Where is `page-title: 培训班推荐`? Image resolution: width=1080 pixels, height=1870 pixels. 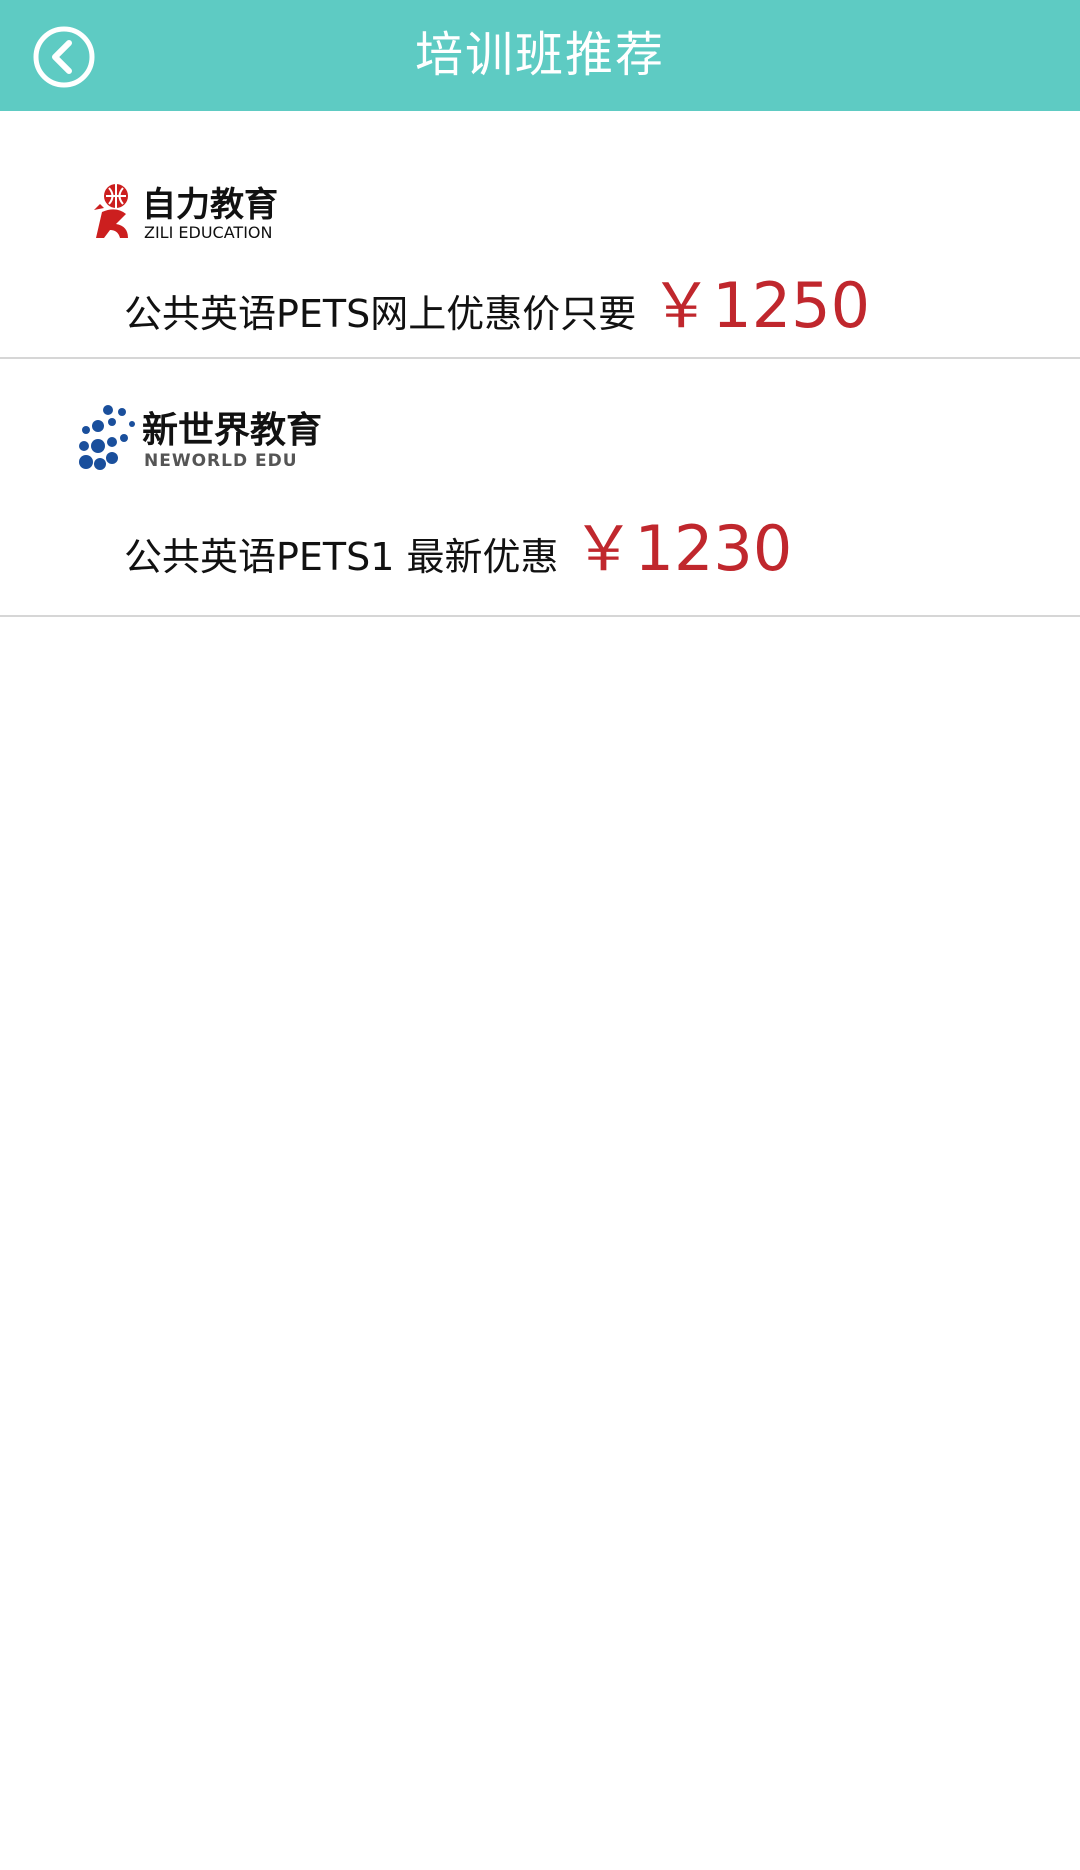 page-title: 培训班推荐 is located at coordinates (539, 55).